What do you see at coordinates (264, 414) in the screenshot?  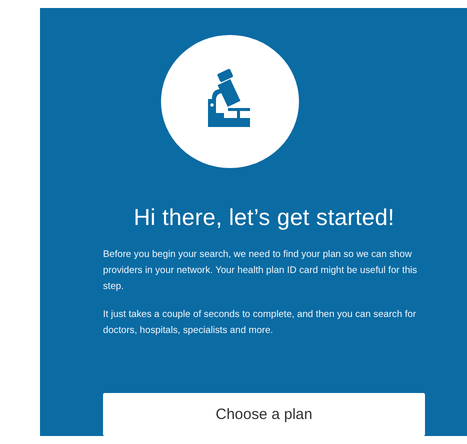 I see `choose-plan-button: Choose a plan` at bounding box center [264, 414].